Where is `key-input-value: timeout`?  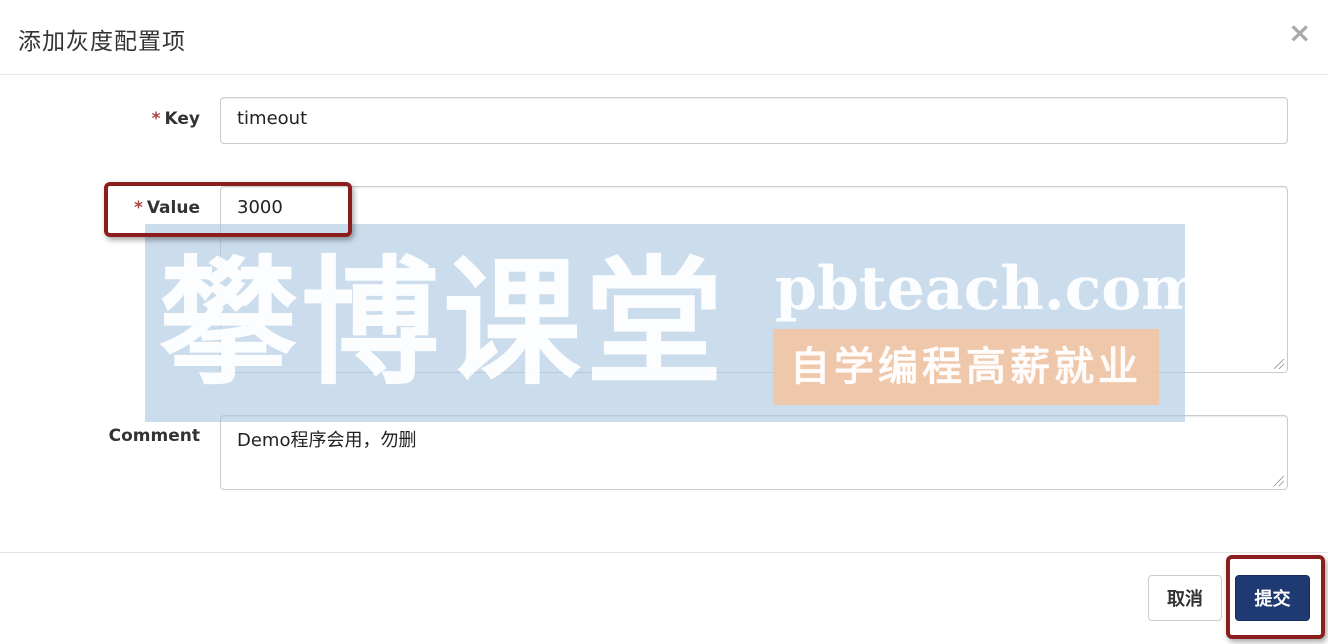 key-input-value: timeout is located at coordinates (272, 118).